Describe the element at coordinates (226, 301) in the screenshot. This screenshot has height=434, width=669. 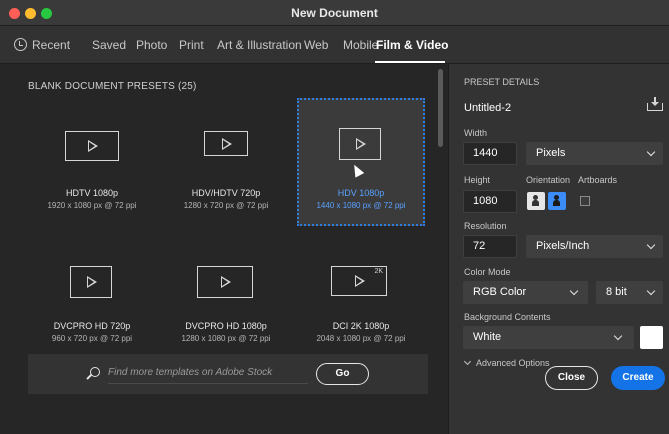
I see `preset-dvcpro-hd-1080p: DVCPRO HD 1080p 1280 x 1080 px @ 72 ppi` at that location.